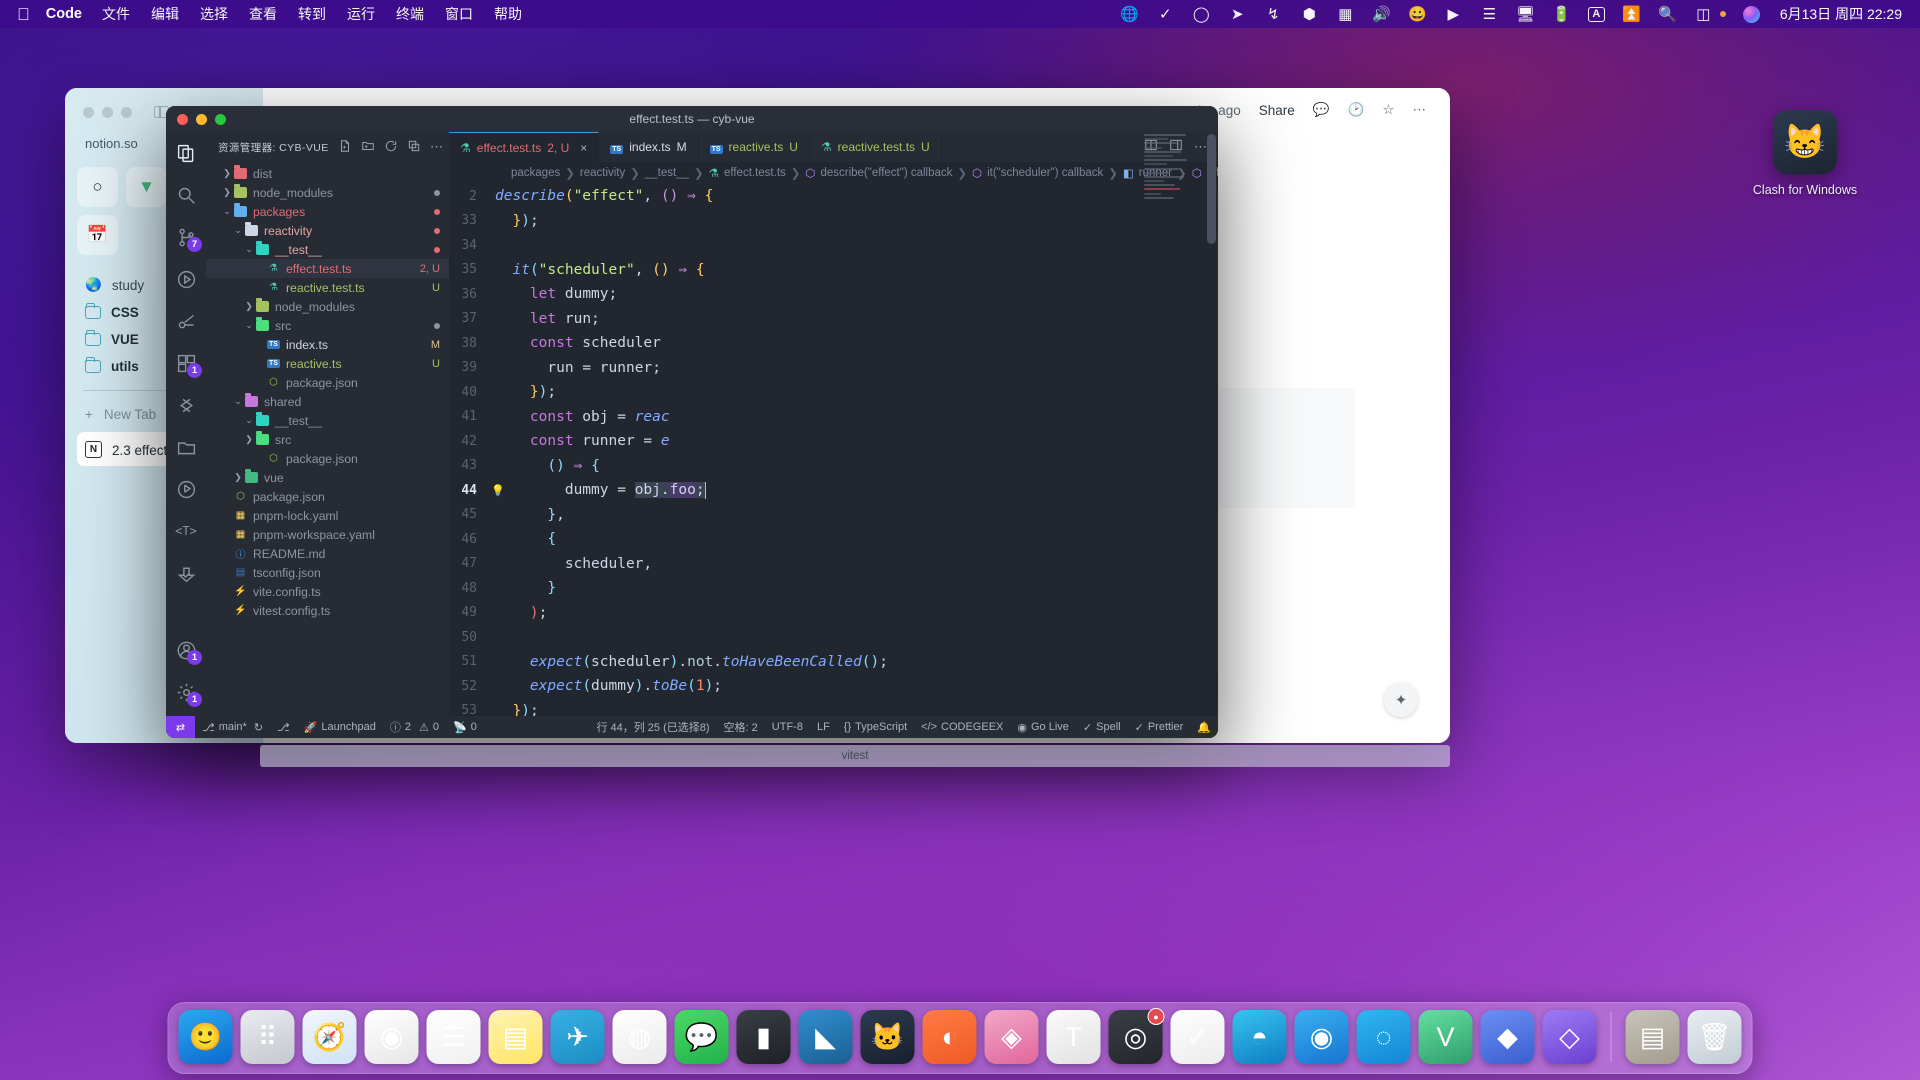 The width and height of the screenshot is (1920, 1080). What do you see at coordinates (340, 727) in the screenshot?
I see `status-launchpad: 🚀 Launchpad` at bounding box center [340, 727].